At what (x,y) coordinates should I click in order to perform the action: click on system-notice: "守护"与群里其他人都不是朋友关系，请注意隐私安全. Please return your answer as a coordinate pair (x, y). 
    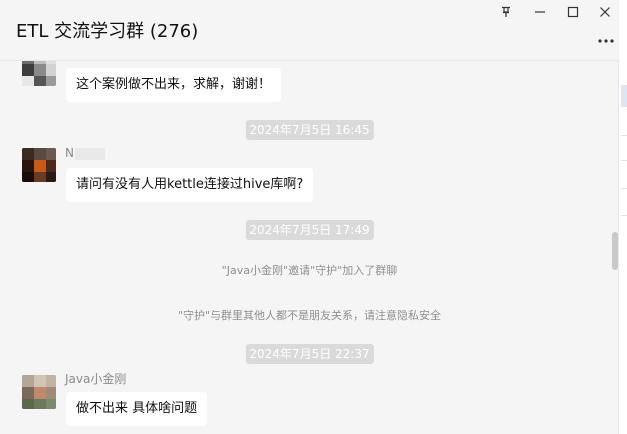
    Looking at the image, I should click on (309, 315).